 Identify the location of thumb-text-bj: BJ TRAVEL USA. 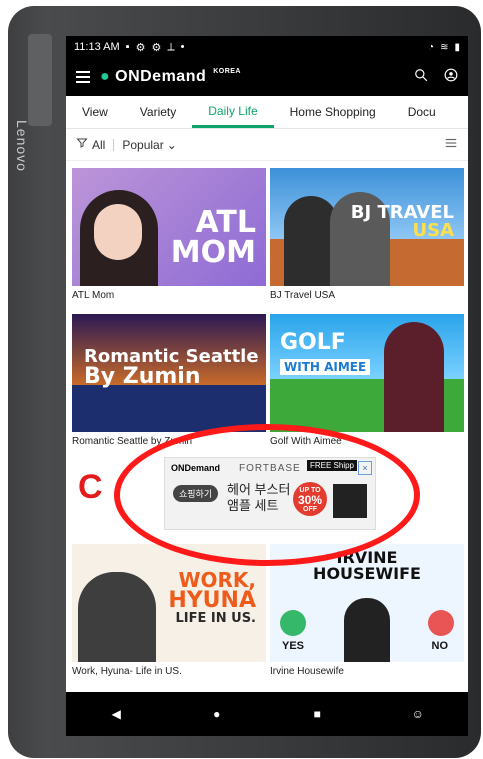
(402, 221).